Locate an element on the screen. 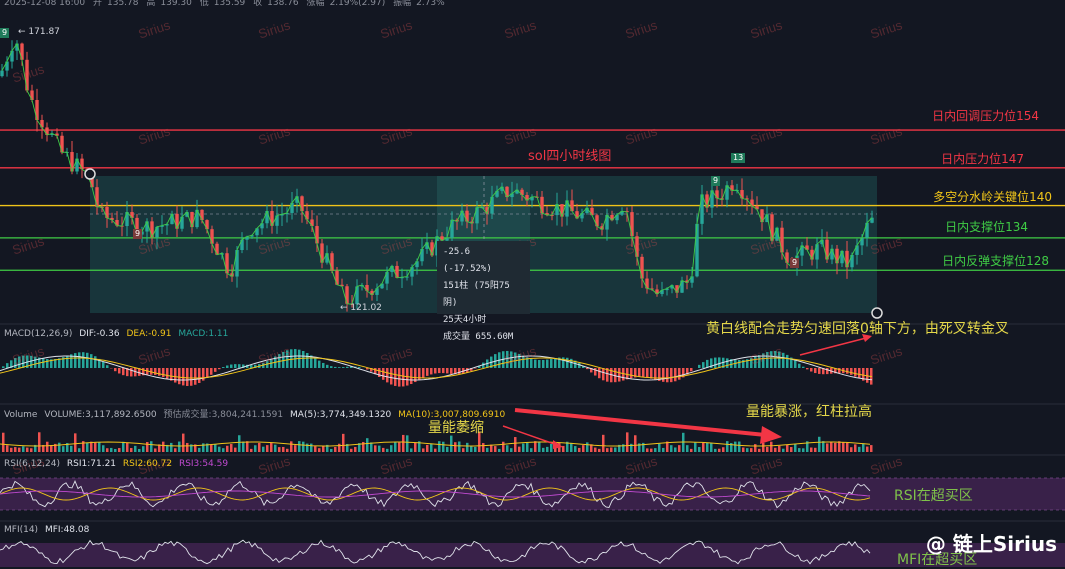 This screenshot has width=1065, height=569. chart-title: sol四小时线图 is located at coordinates (569, 154).